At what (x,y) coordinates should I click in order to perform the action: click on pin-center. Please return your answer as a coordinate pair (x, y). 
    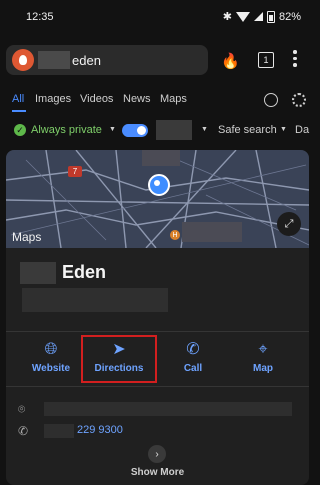
    Looking at the image, I should click on (157, 183).